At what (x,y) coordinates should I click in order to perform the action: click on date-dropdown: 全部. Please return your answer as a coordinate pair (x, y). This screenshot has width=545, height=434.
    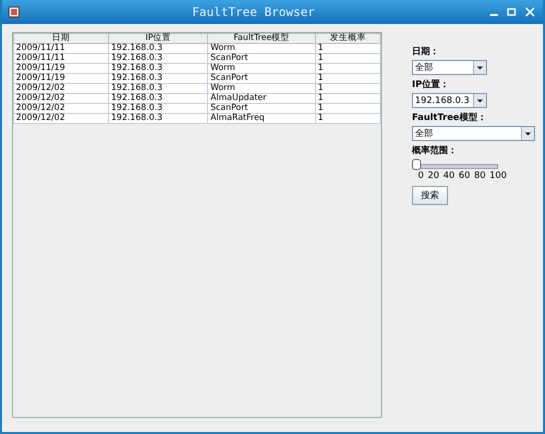
    Looking at the image, I should click on (449, 67).